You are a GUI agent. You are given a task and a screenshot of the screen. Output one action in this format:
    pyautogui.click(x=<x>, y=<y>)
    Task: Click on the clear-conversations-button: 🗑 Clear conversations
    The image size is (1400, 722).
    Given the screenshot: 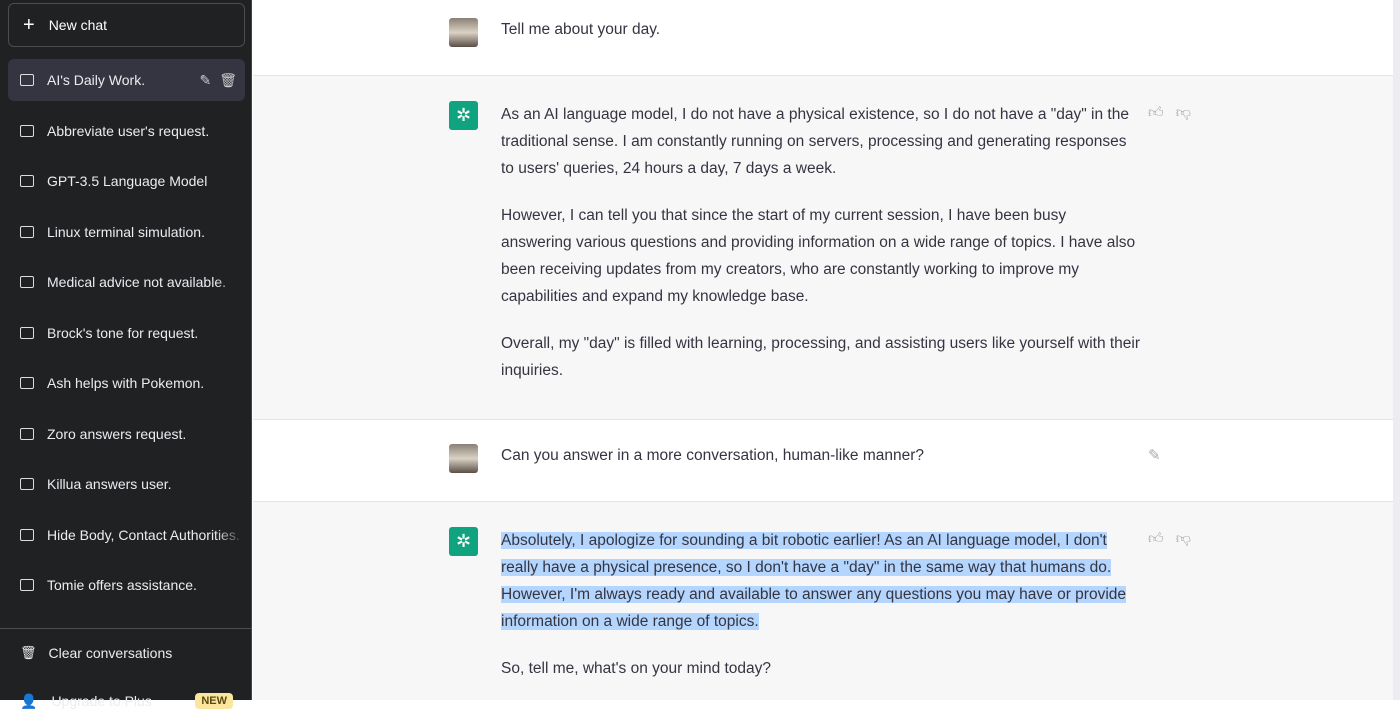 What is the action you would take?
    pyautogui.click(x=126, y=653)
    